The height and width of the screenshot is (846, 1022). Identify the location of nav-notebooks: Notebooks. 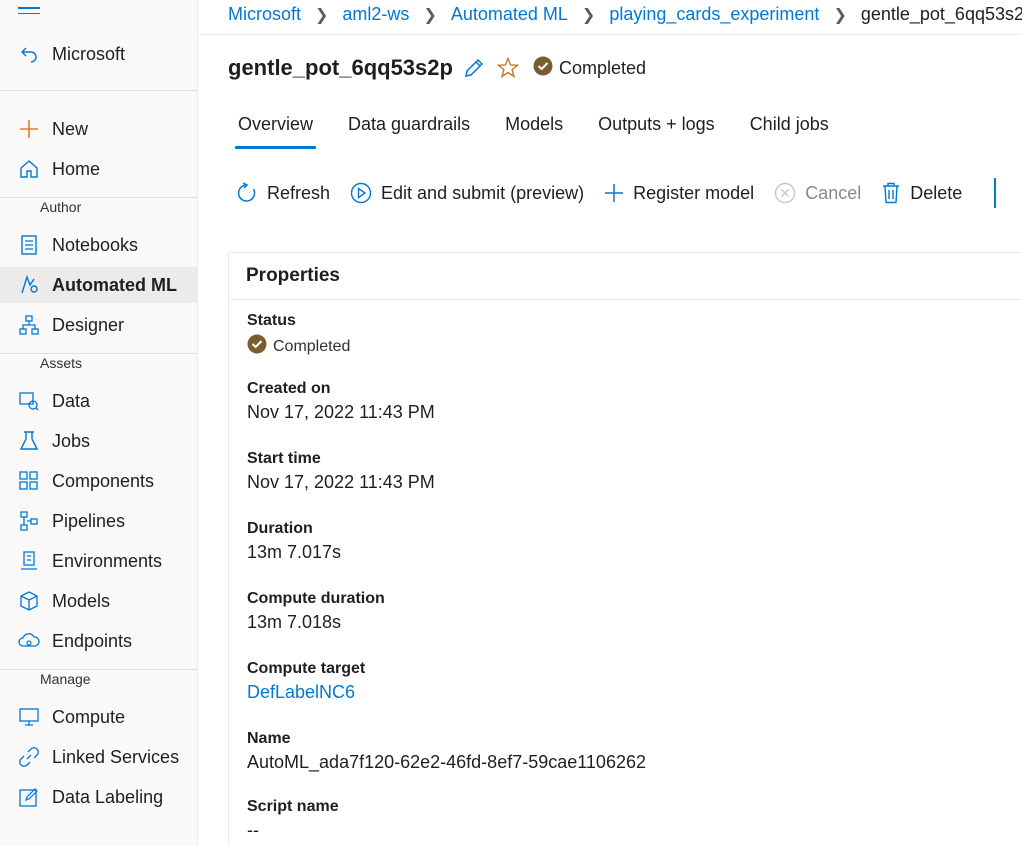
(98, 245).